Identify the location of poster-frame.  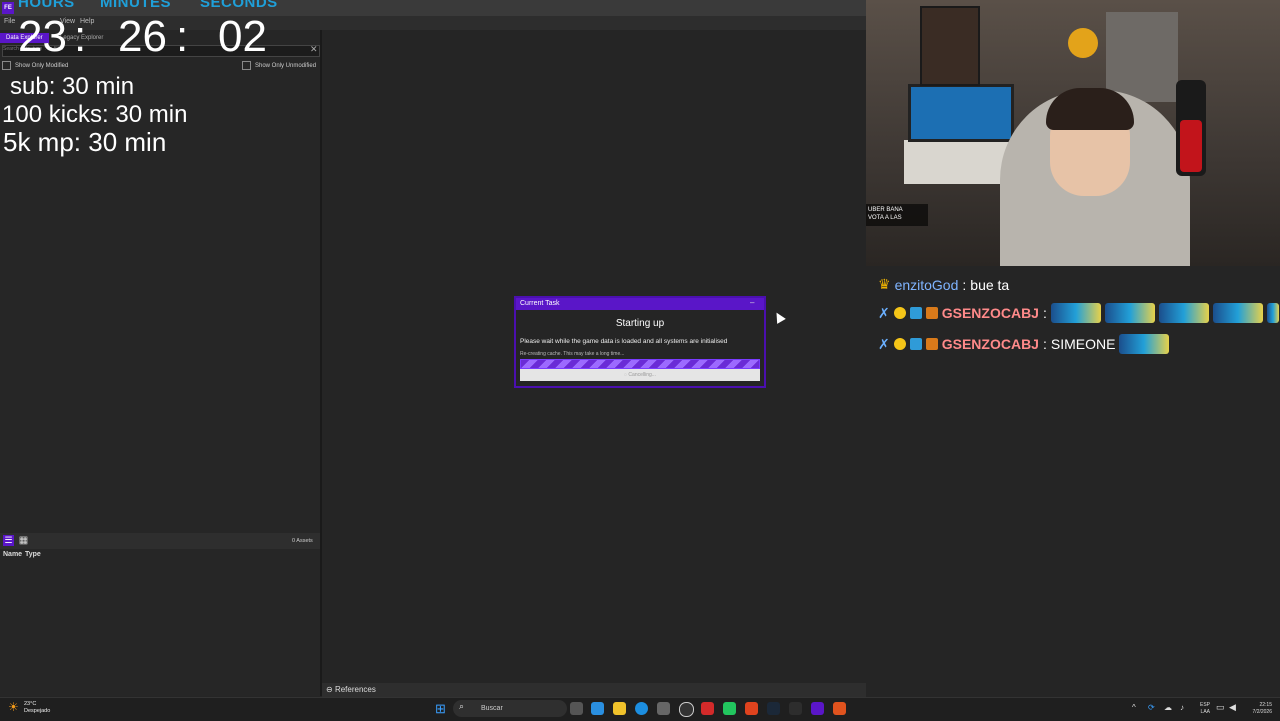
(950, 46).